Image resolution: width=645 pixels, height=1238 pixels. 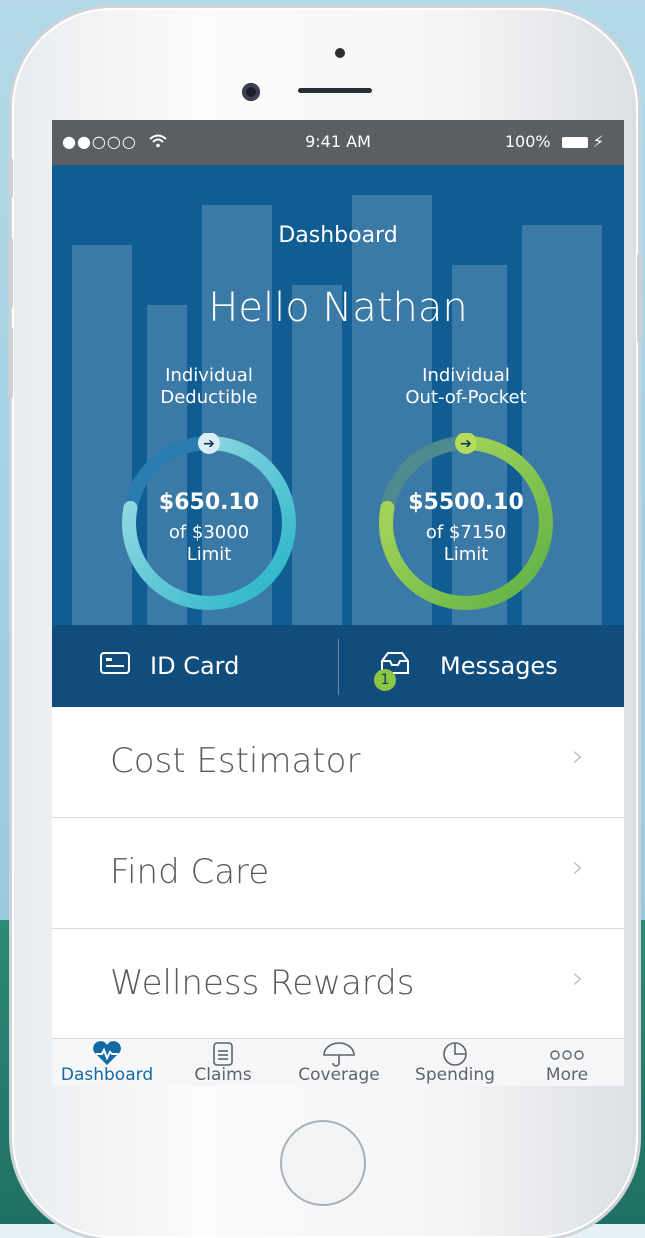 I want to click on more-icon, so click(x=567, y=1054).